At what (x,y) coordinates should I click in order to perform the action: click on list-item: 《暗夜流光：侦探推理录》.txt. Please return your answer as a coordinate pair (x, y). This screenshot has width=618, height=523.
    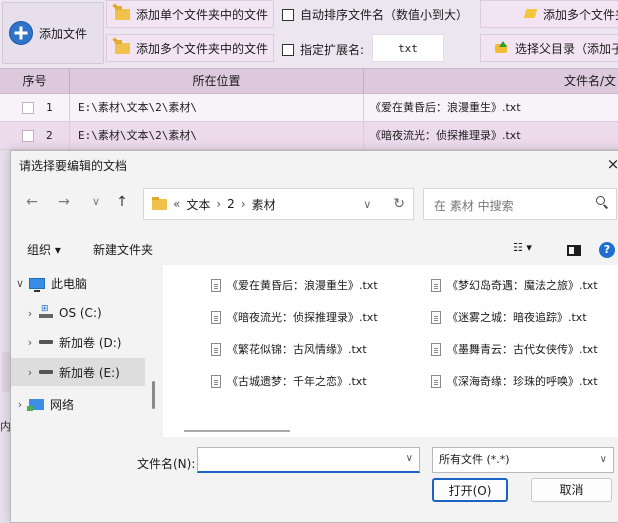
    Looking at the image, I should click on (294, 317).